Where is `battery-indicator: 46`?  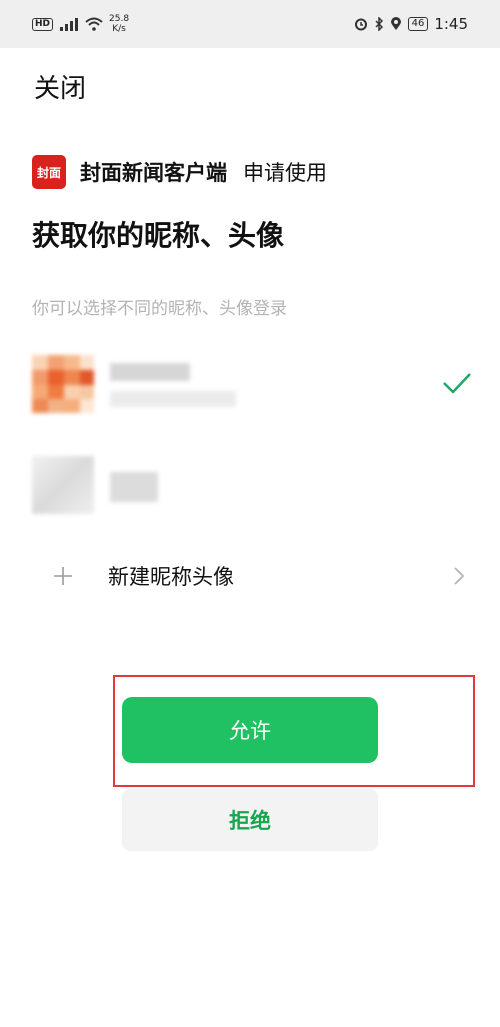
battery-indicator: 46 is located at coordinates (418, 24).